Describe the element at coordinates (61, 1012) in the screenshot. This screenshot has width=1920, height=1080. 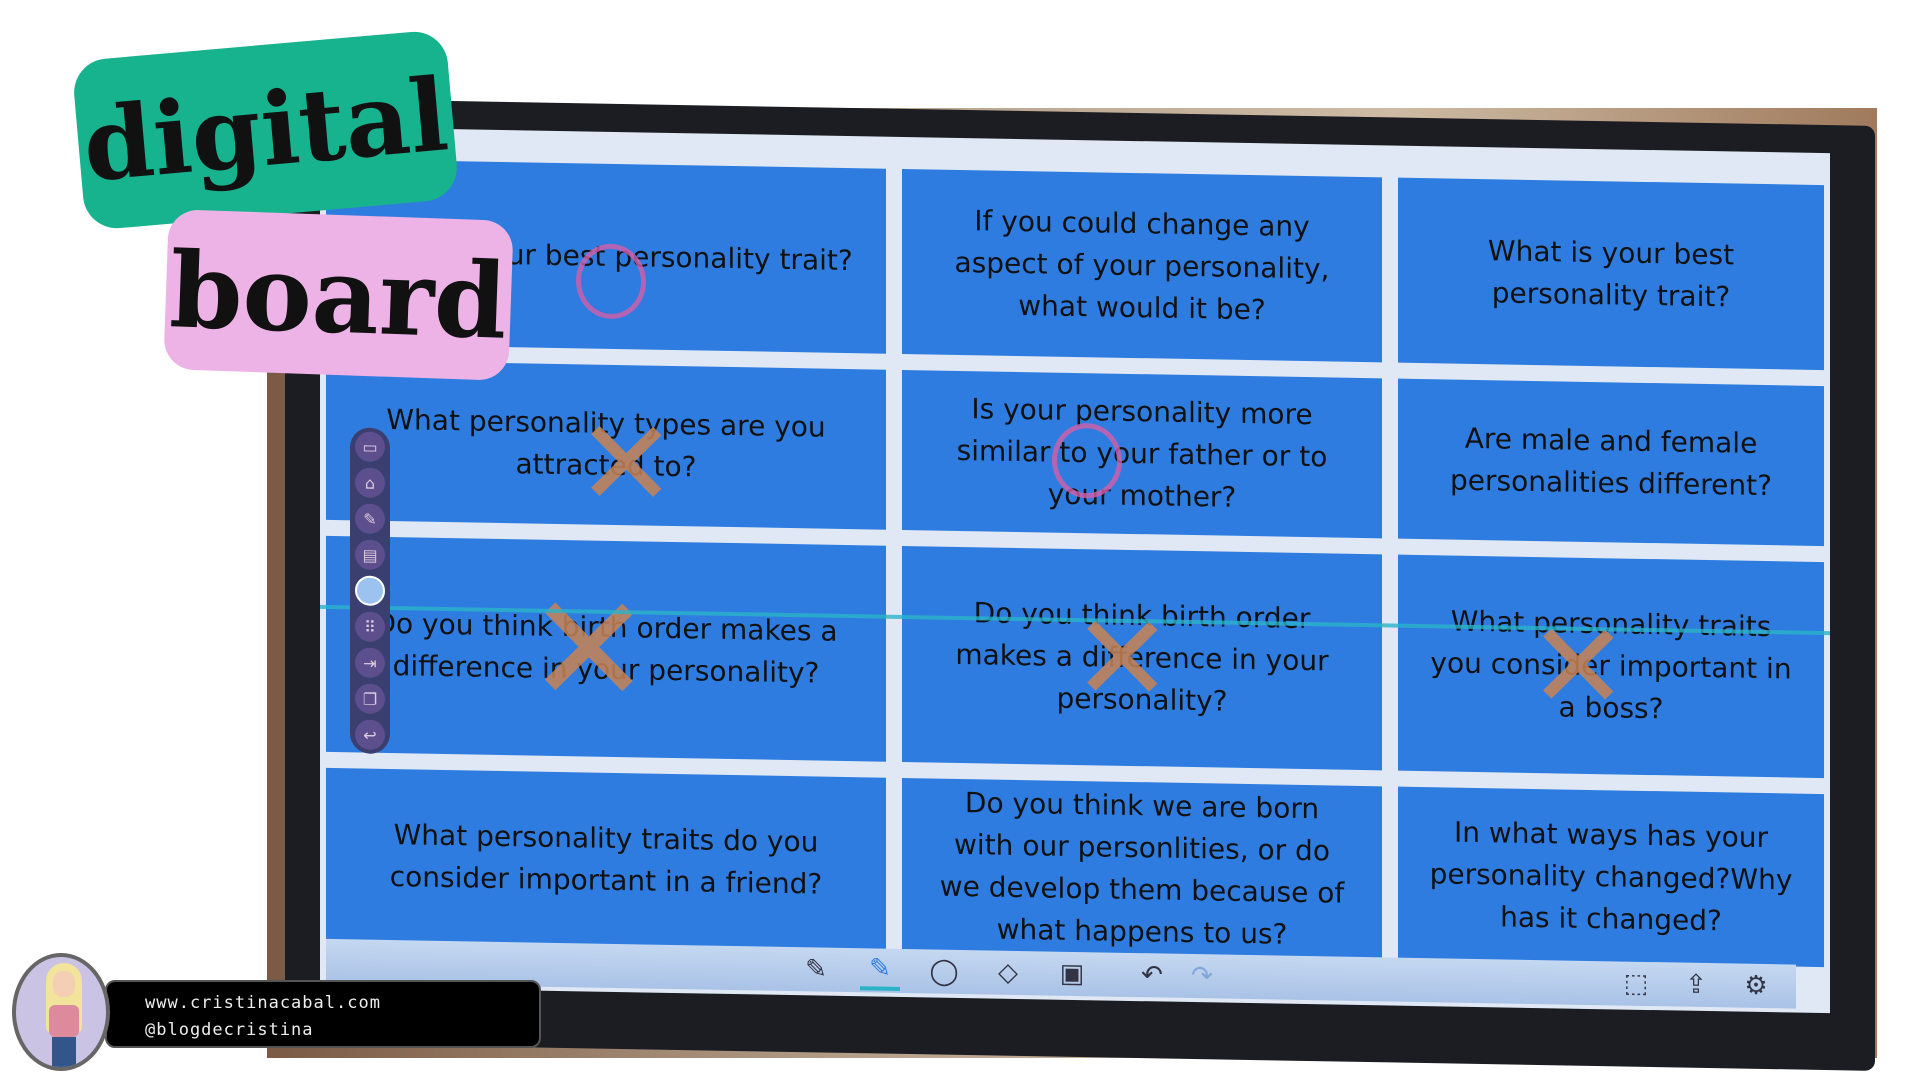
I see `avatar` at that location.